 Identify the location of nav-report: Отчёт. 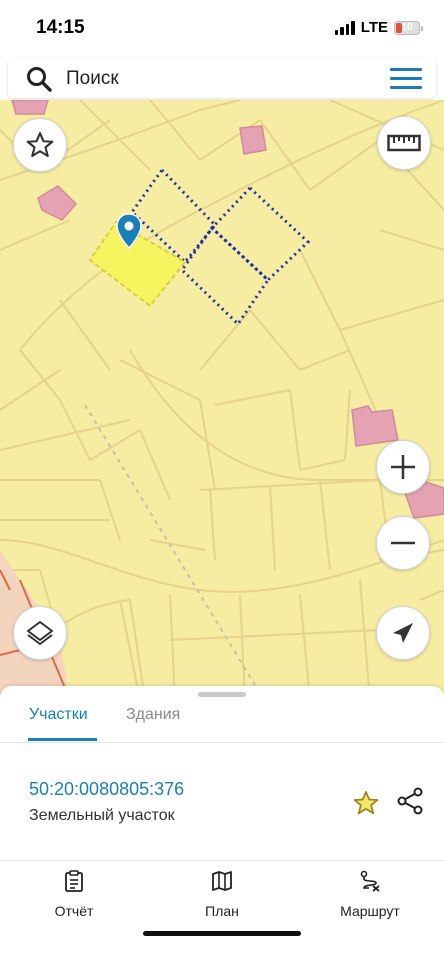
(74, 894).